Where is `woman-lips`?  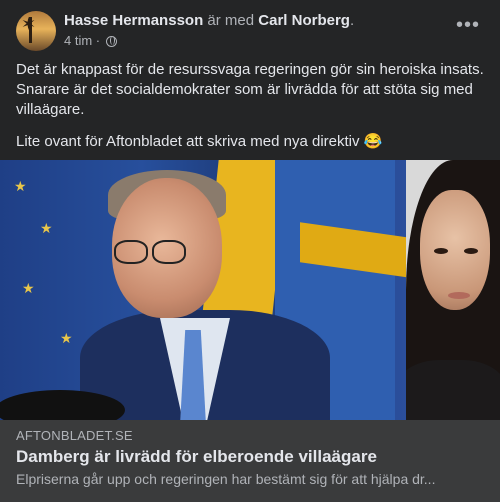
woman-lips is located at coordinates (459, 295).